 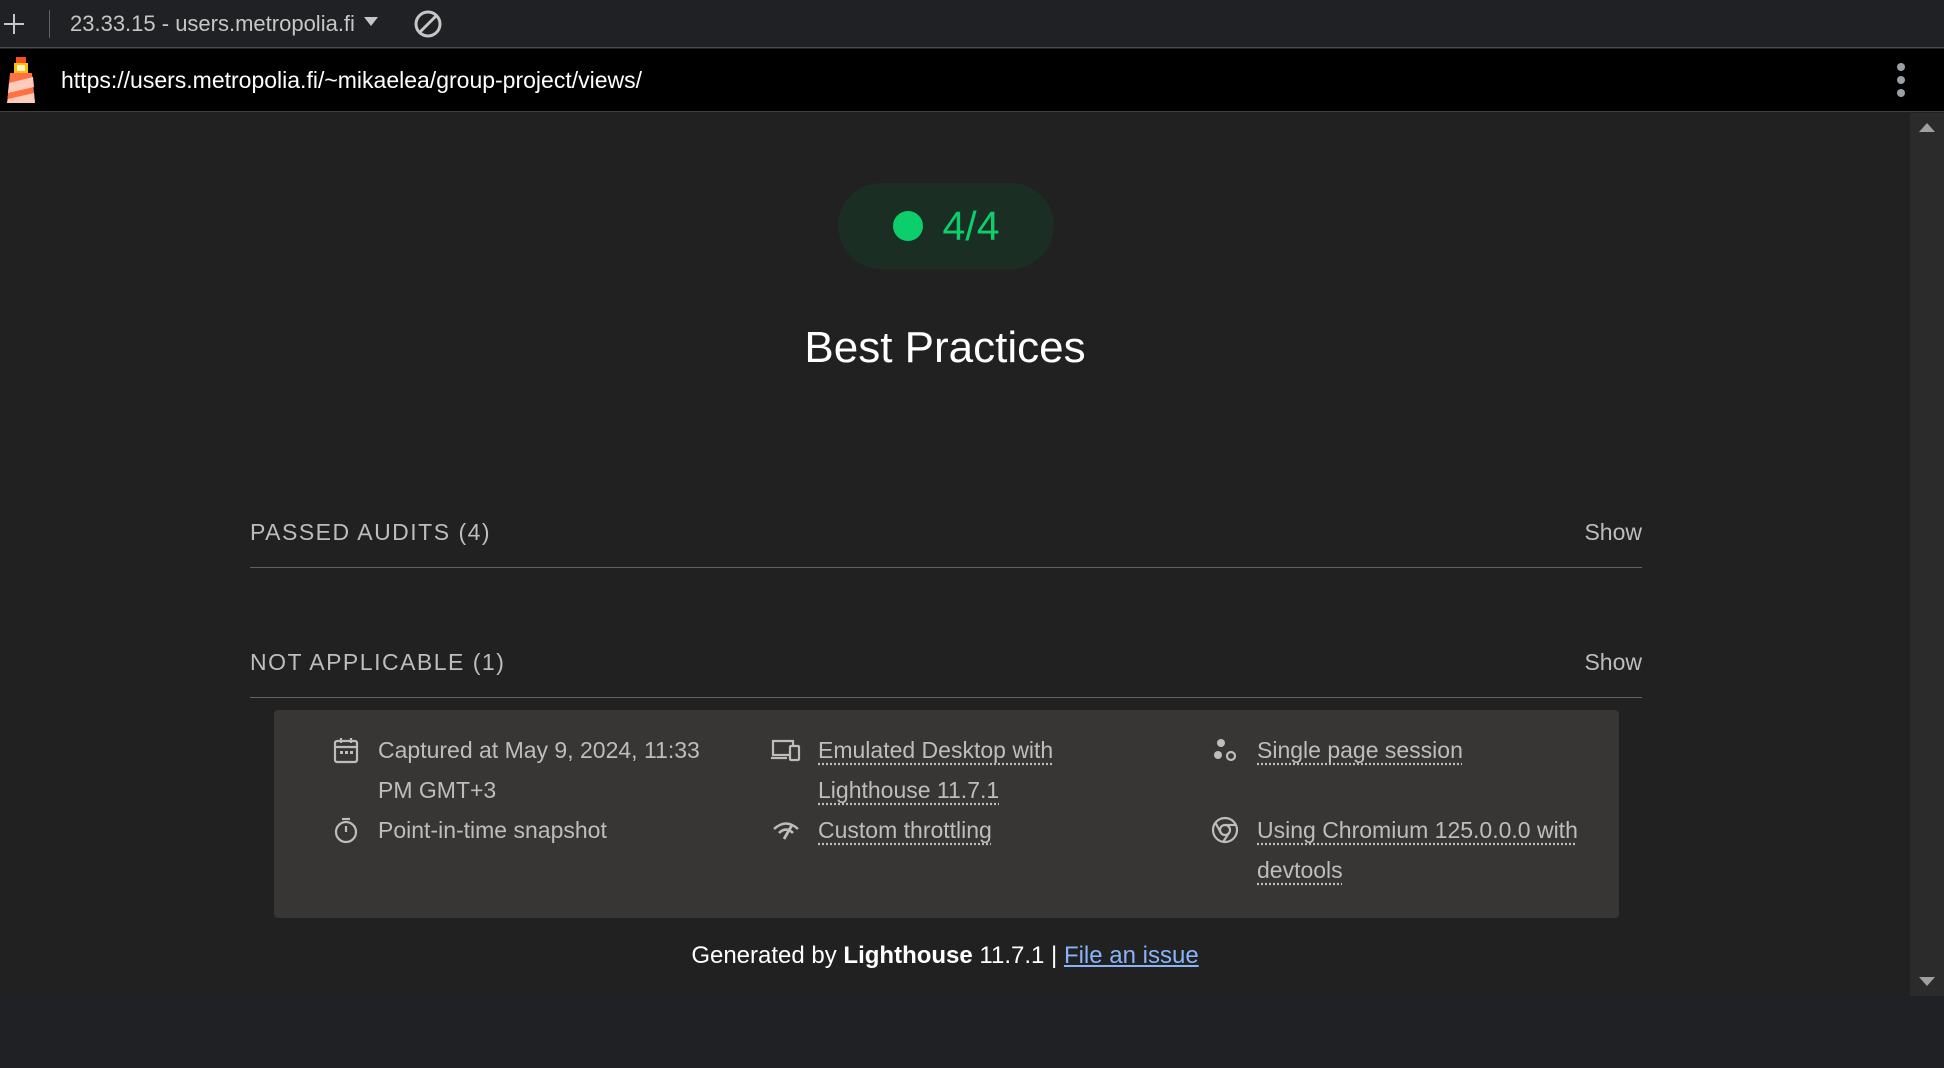 I want to click on captured-at-text: Captured at May 9, 2024, 11:33 PM GMT+3, so click(x=539, y=770).